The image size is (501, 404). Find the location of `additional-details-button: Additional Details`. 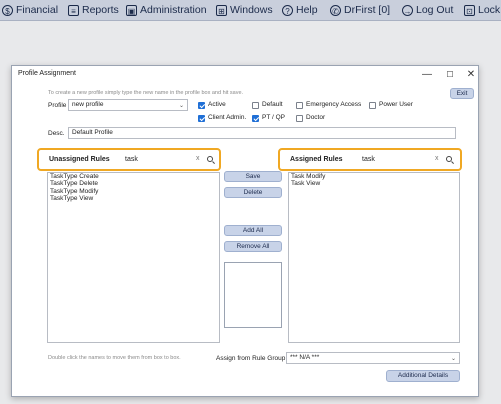

additional-details-button: Additional Details is located at coordinates (423, 376).